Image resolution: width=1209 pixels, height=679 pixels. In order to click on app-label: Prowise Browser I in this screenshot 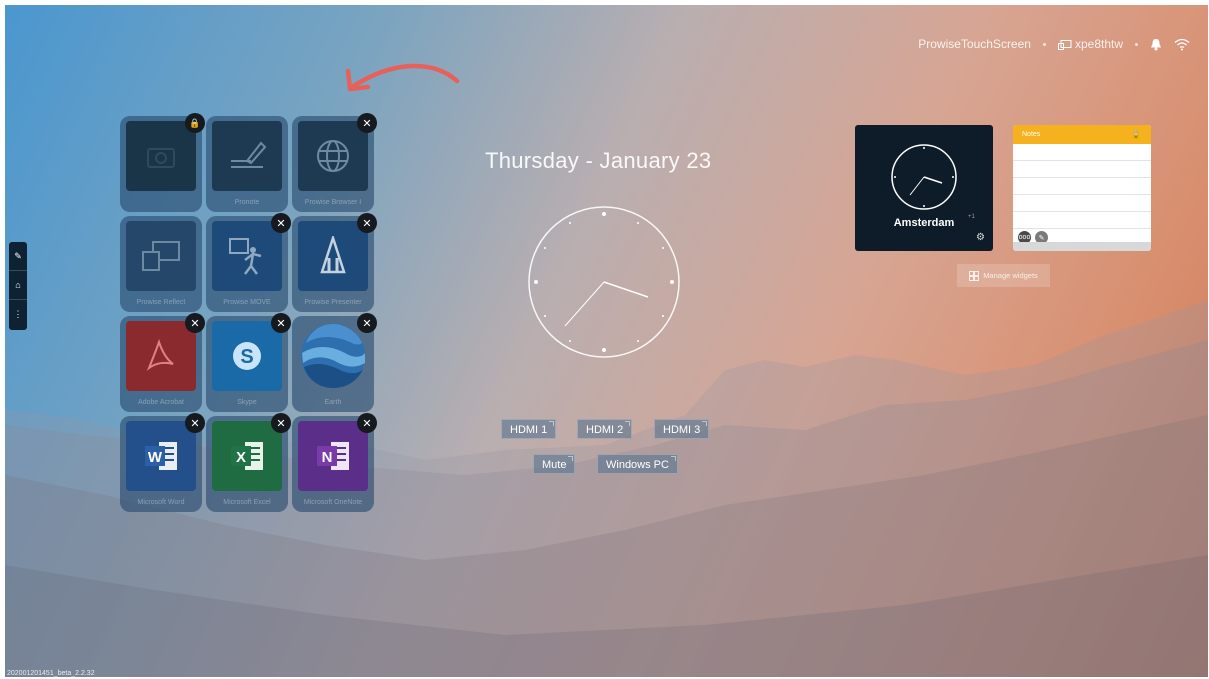, I will do `click(333, 202)`.